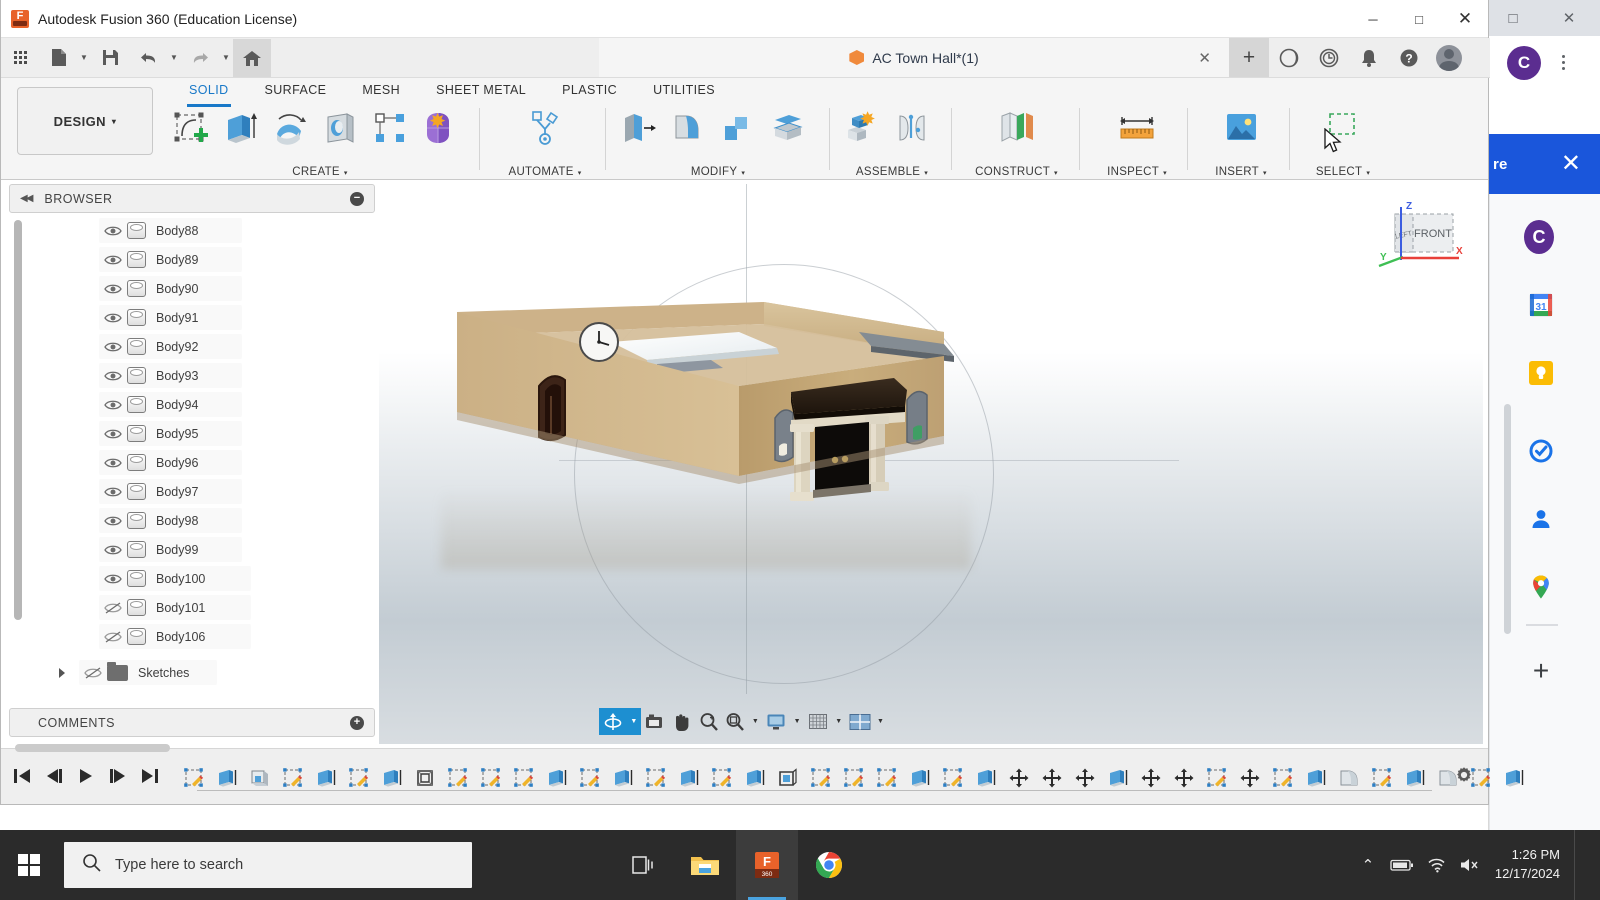 Image resolution: width=1600 pixels, height=900 pixels. I want to click on tree-item-body89: Body89, so click(170, 259).